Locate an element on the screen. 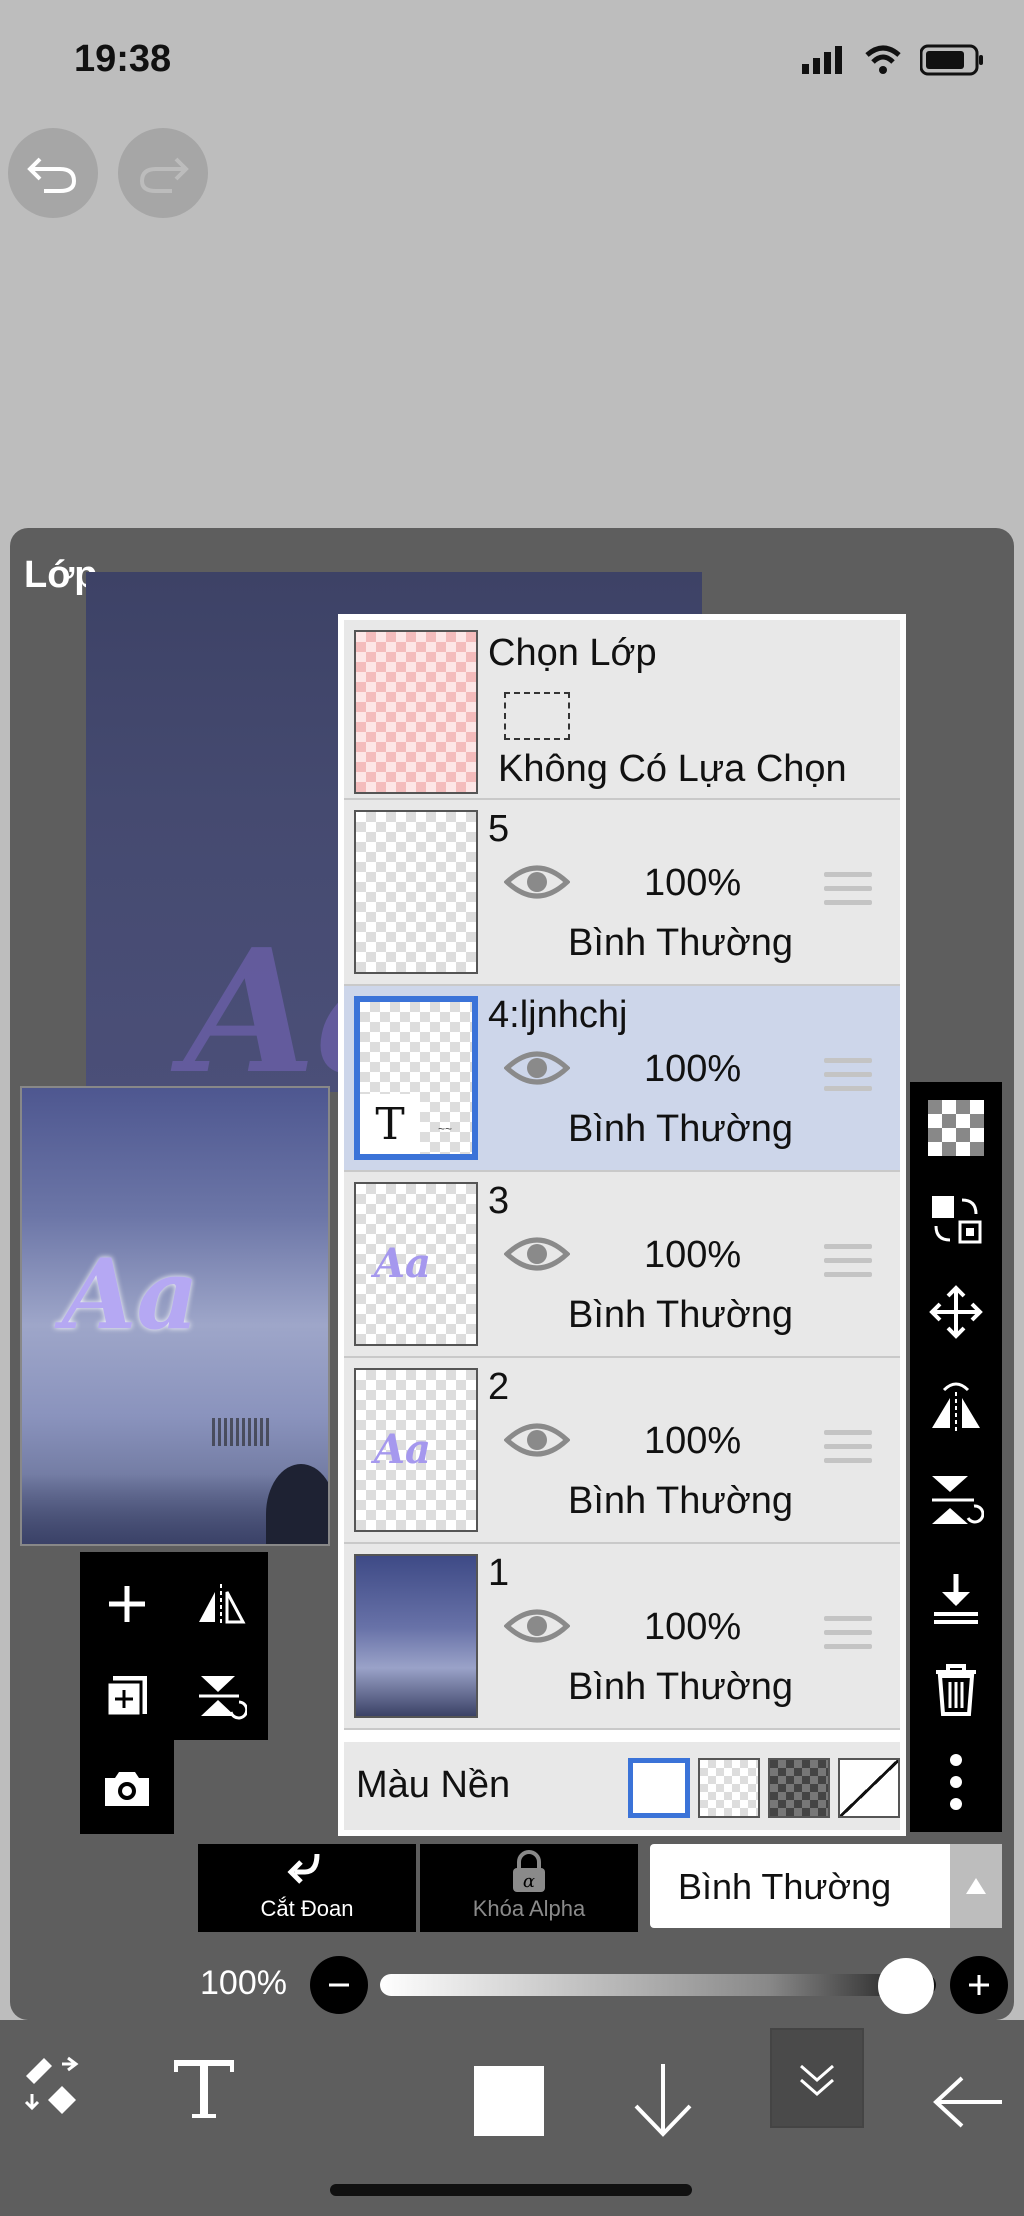 Image resolution: width=1024 pixels, height=2216 pixels. more-icon is located at coordinates (956, 1782).